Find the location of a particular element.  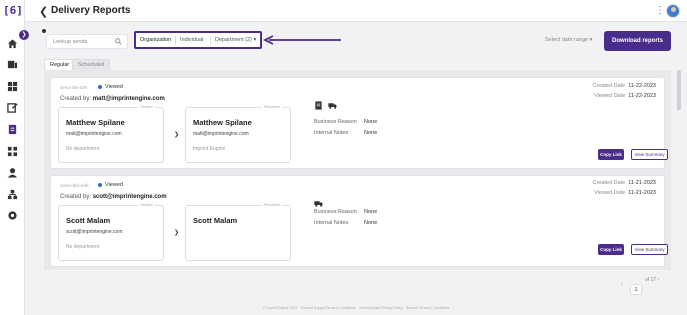

created-by: Created by: matt@imprintengine.com is located at coordinates (112, 99).